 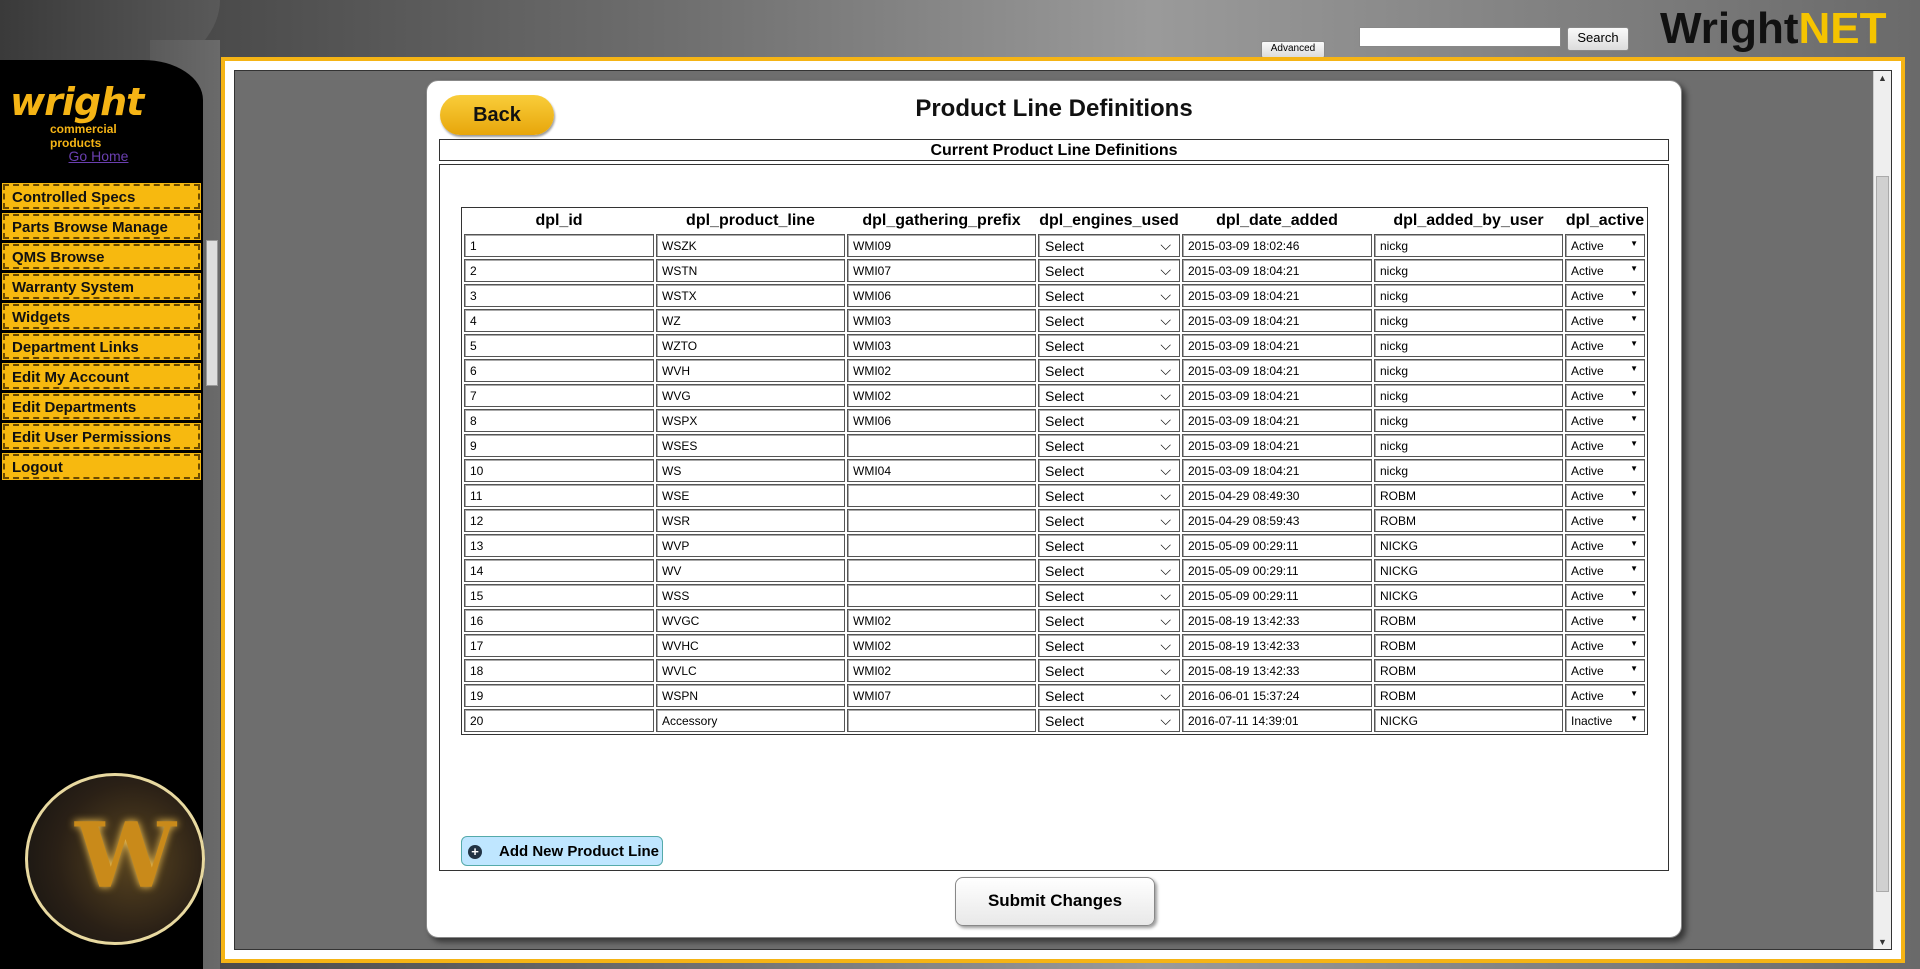 I want to click on sidebar-item-controlled-specs: Controlled Specs, so click(x=101, y=196).